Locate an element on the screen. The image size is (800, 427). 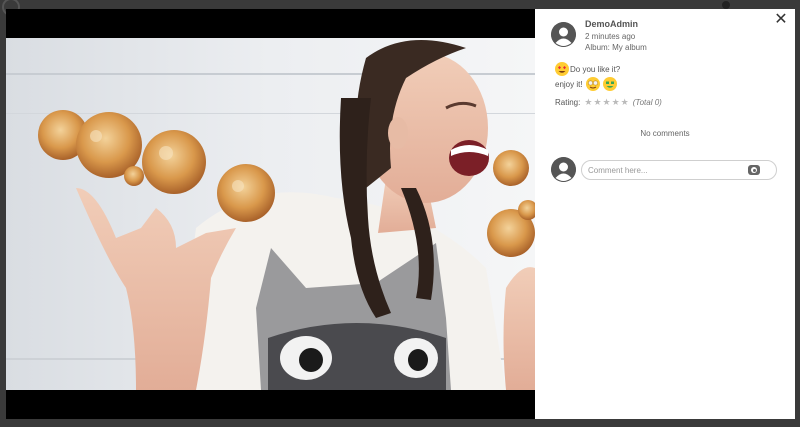
star-struck-emoji is located at coordinates (592, 84).